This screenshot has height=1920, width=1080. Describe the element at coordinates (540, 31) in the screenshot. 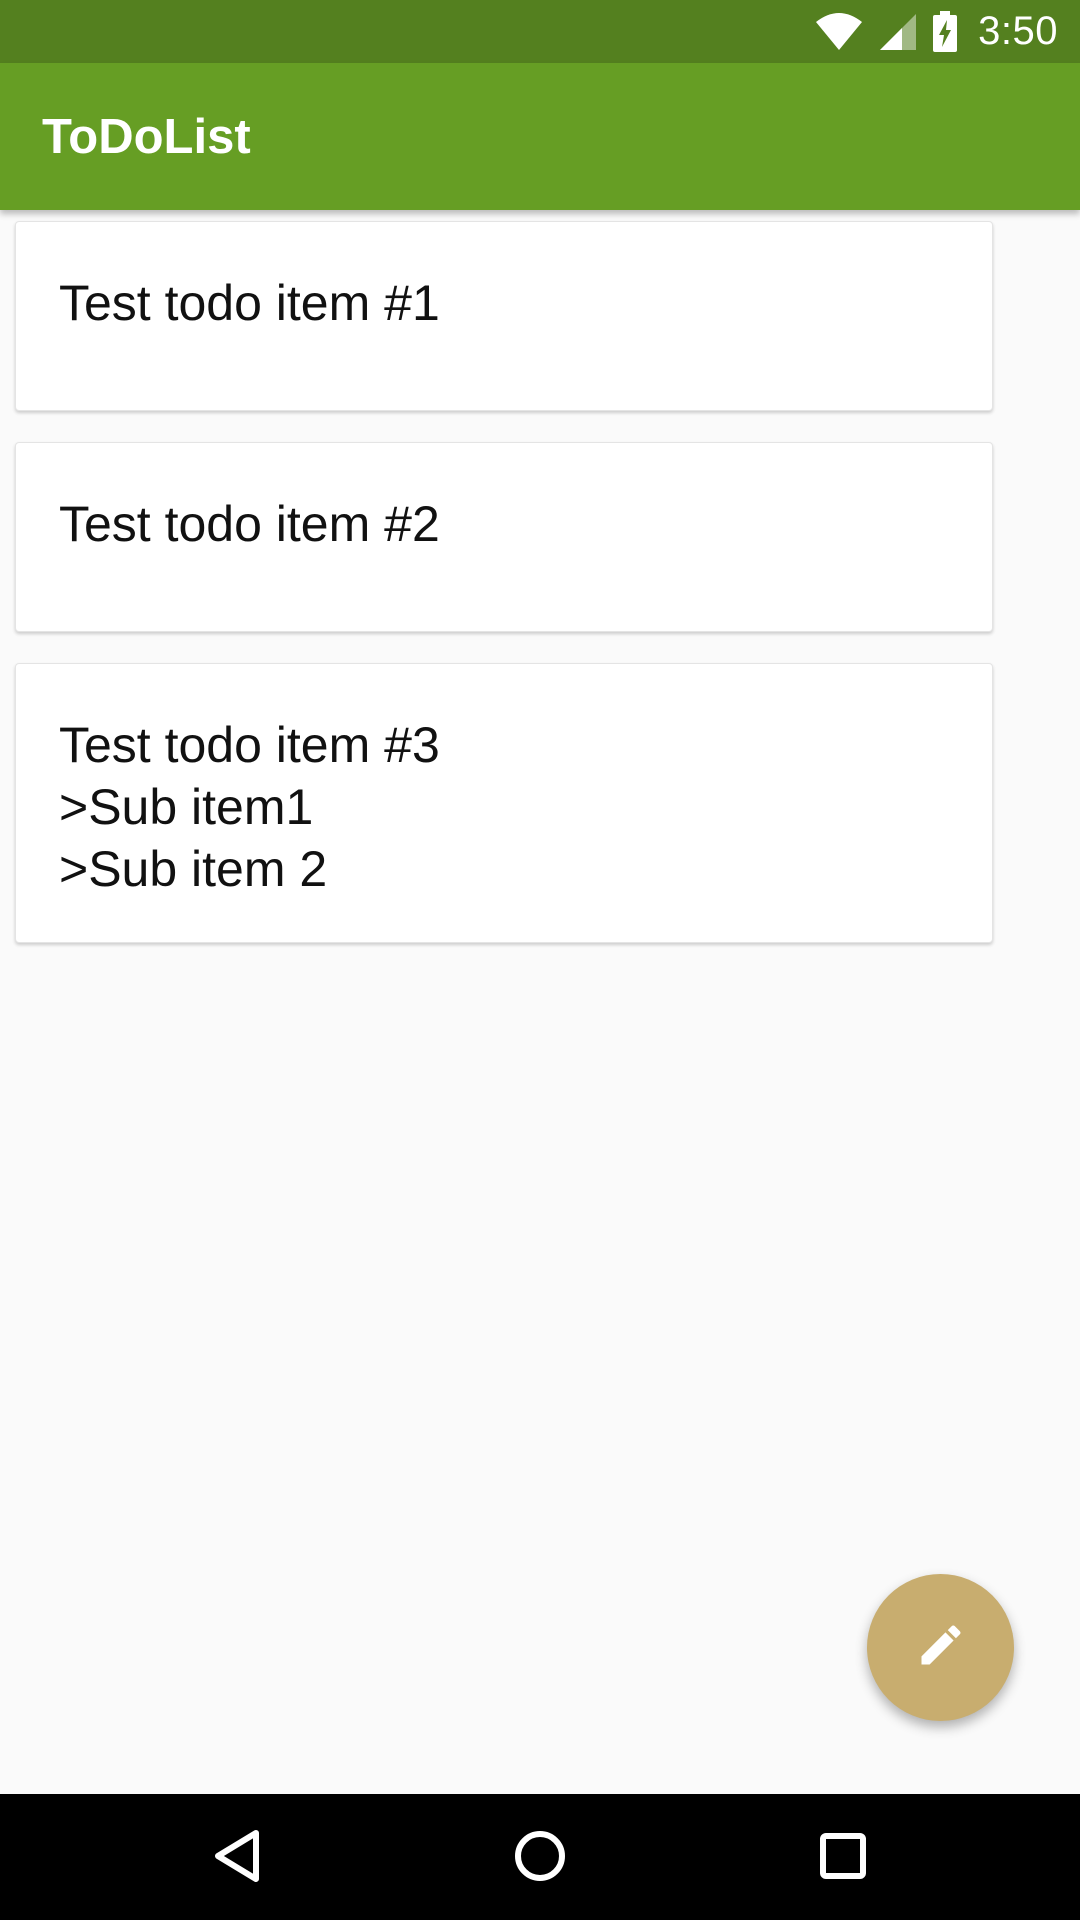

I see `status-bar: 3:50` at that location.